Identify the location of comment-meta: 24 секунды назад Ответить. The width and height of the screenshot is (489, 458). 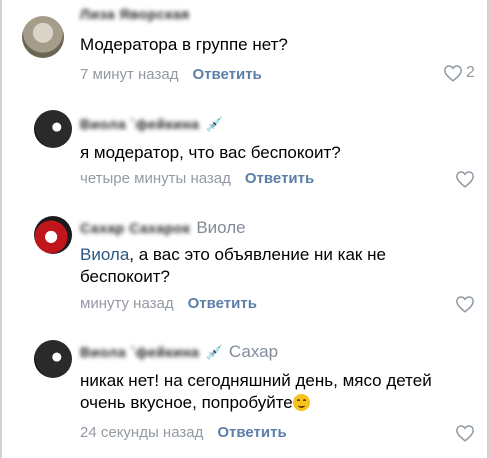
(183, 432).